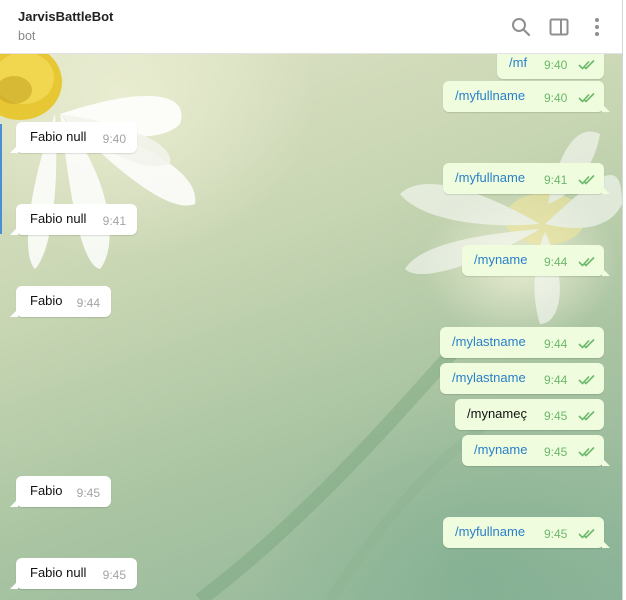  I want to click on incoming-message: Fabio 9:45, so click(60, 491).